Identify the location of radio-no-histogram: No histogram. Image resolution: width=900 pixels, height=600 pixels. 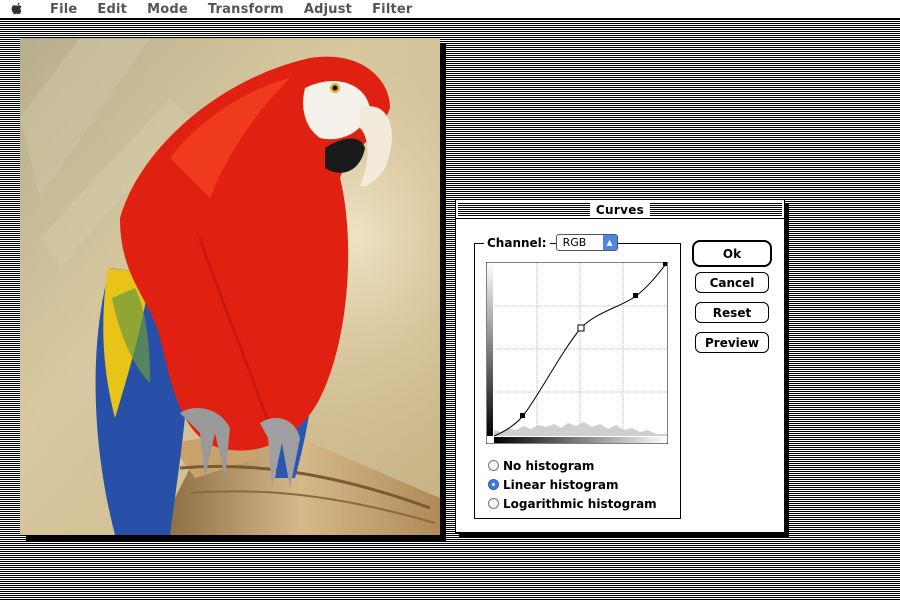
(572, 465).